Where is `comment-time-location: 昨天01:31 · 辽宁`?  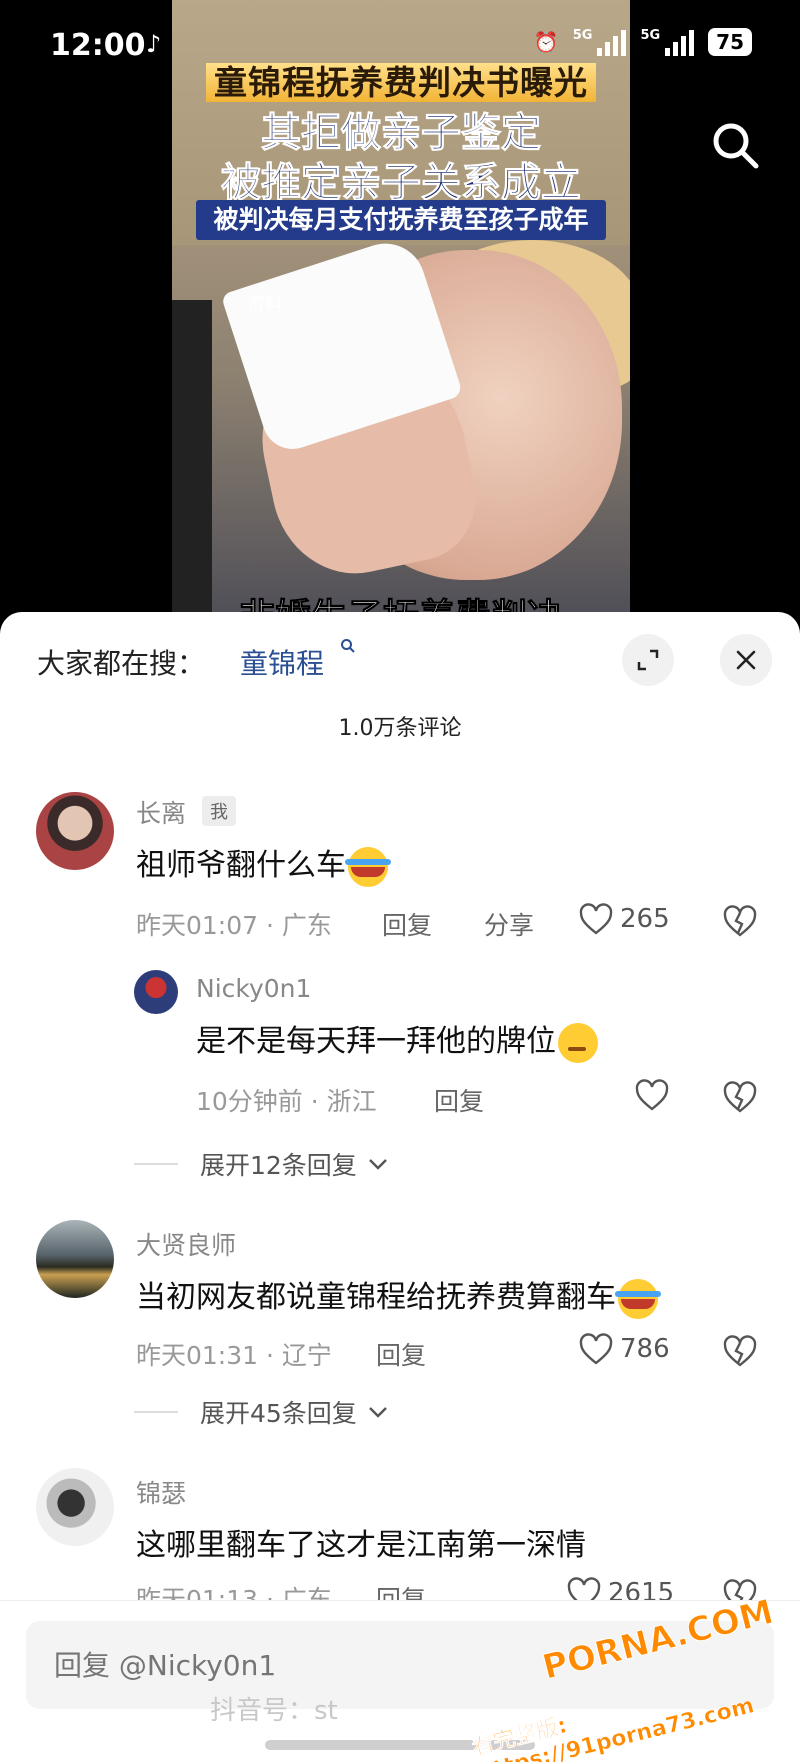
comment-time-location: 昨天01:31 · 辽宁 is located at coordinates (234, 1355).